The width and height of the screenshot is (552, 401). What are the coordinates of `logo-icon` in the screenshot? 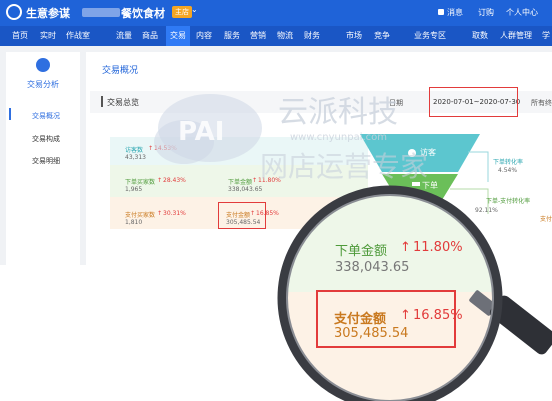 It's located at (14, 12).